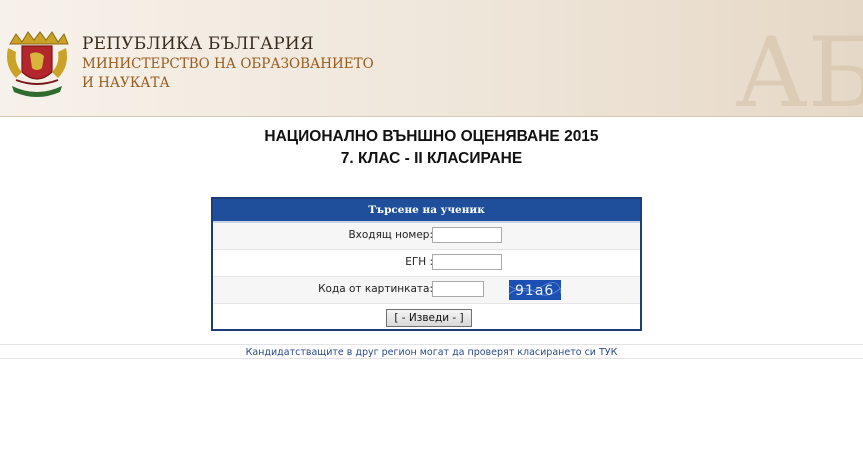 The height and width of the screenshot is (471, 863). I want to click on coat-of-arms-icon, so click(38, 64).